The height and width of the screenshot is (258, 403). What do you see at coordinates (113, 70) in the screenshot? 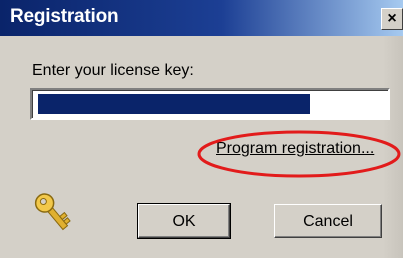
I see `license-key-label: Enter your license key:` at bounding box center [113, 70].